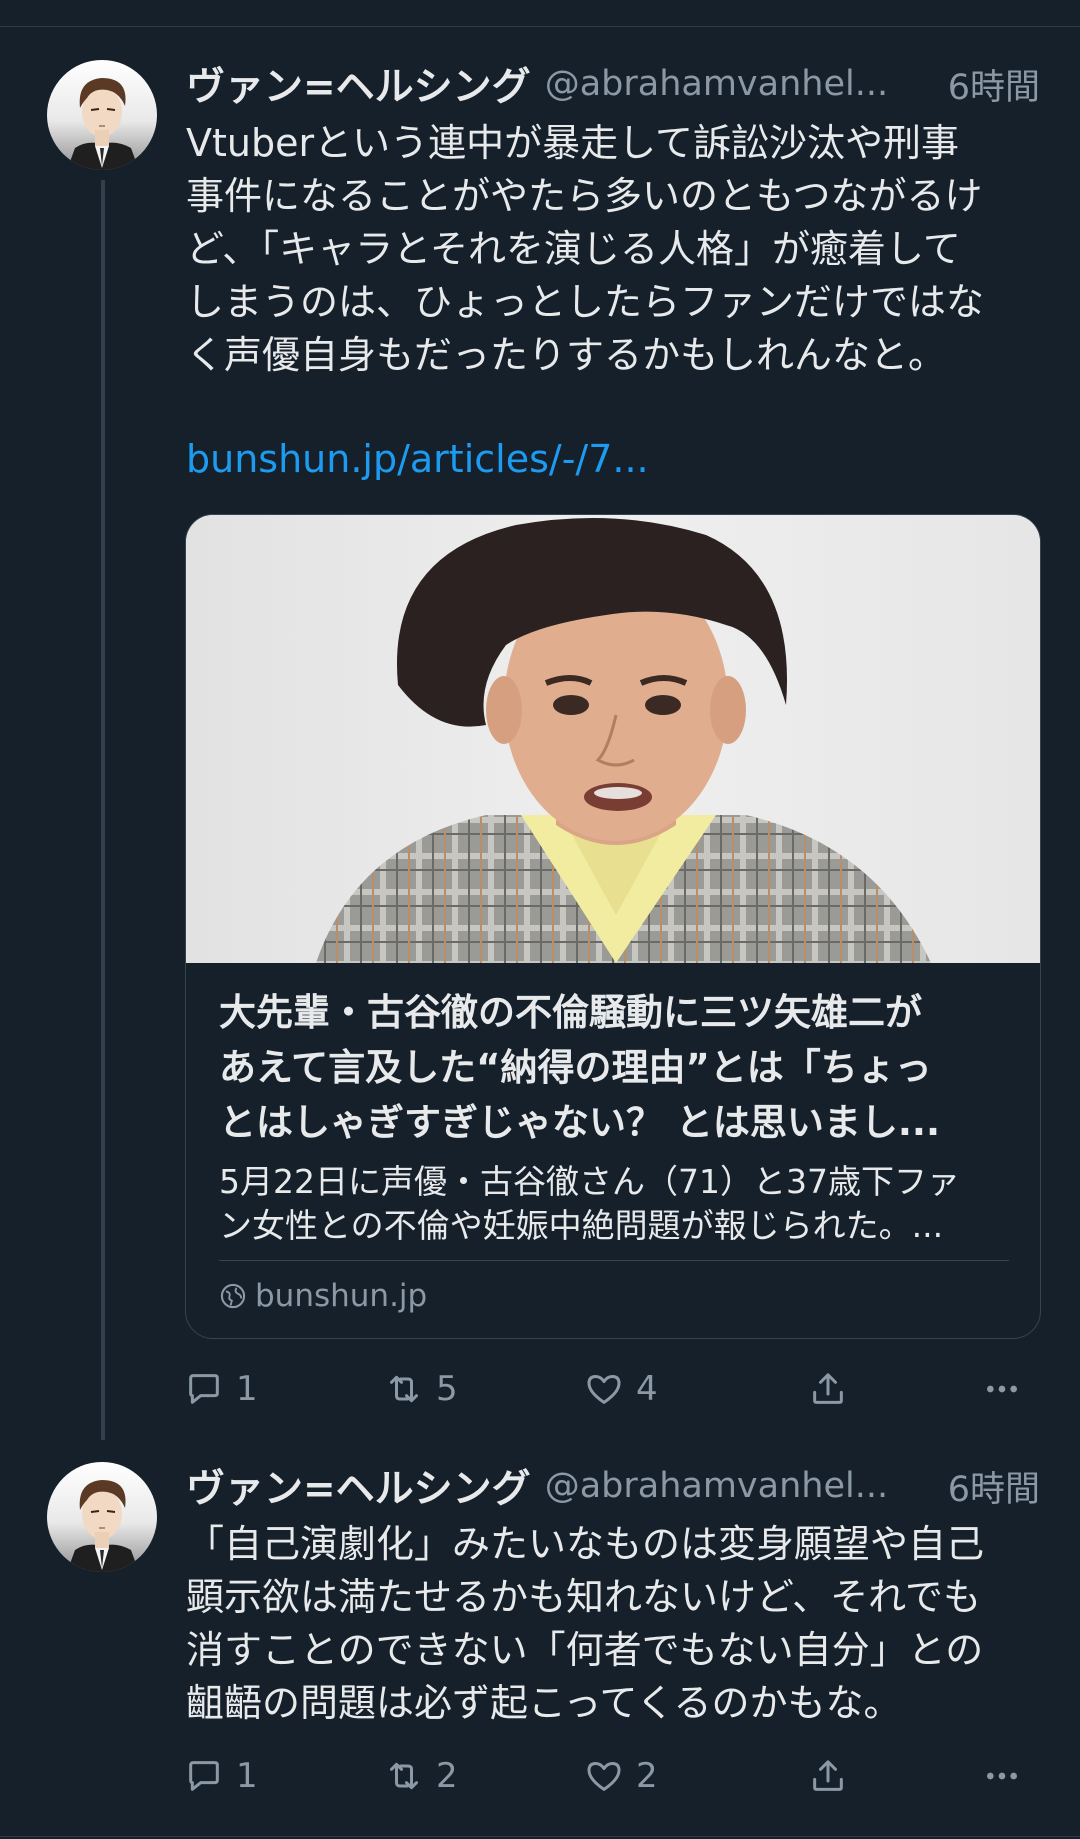 Image resolution: width=1080 pixels, height=1839 pixels. What do you see at coordinates (585, 1544) in the screenshot?
I see `tweet-text-line: 「自己演劇化」みたいなものは変身願望や自己` at bounding box center [585, 1544].